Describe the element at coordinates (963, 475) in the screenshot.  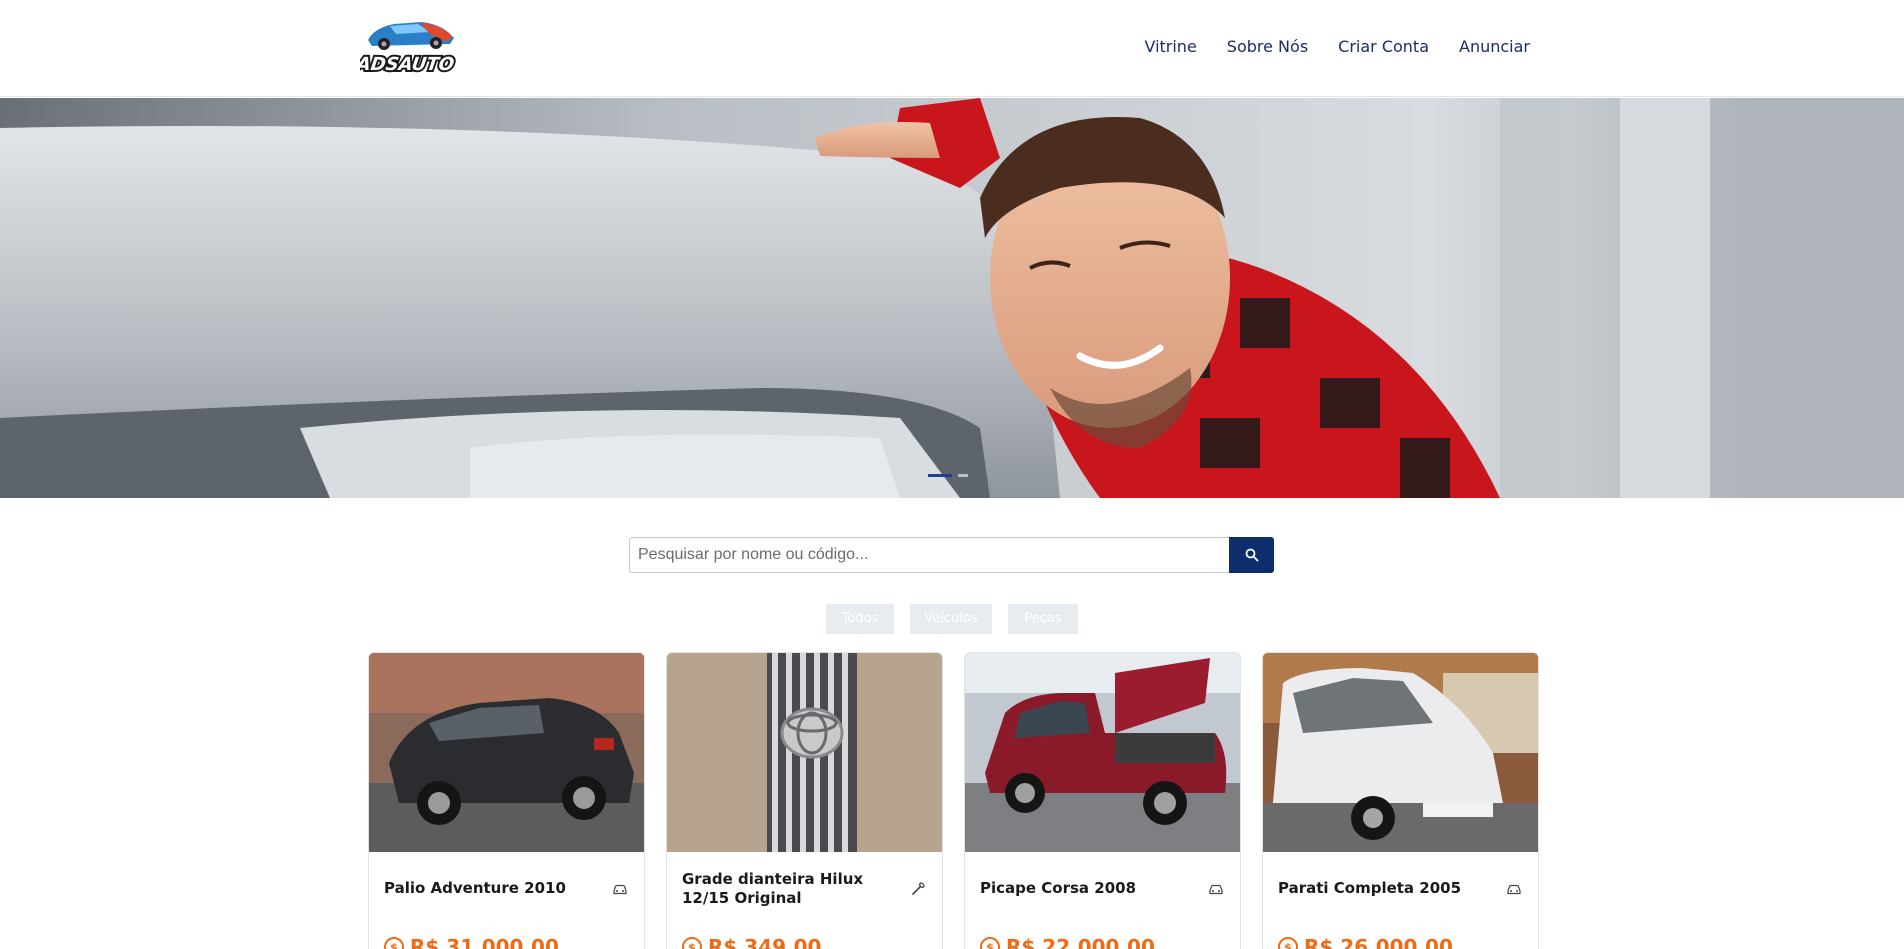
I see `hero-indicator` at that location.